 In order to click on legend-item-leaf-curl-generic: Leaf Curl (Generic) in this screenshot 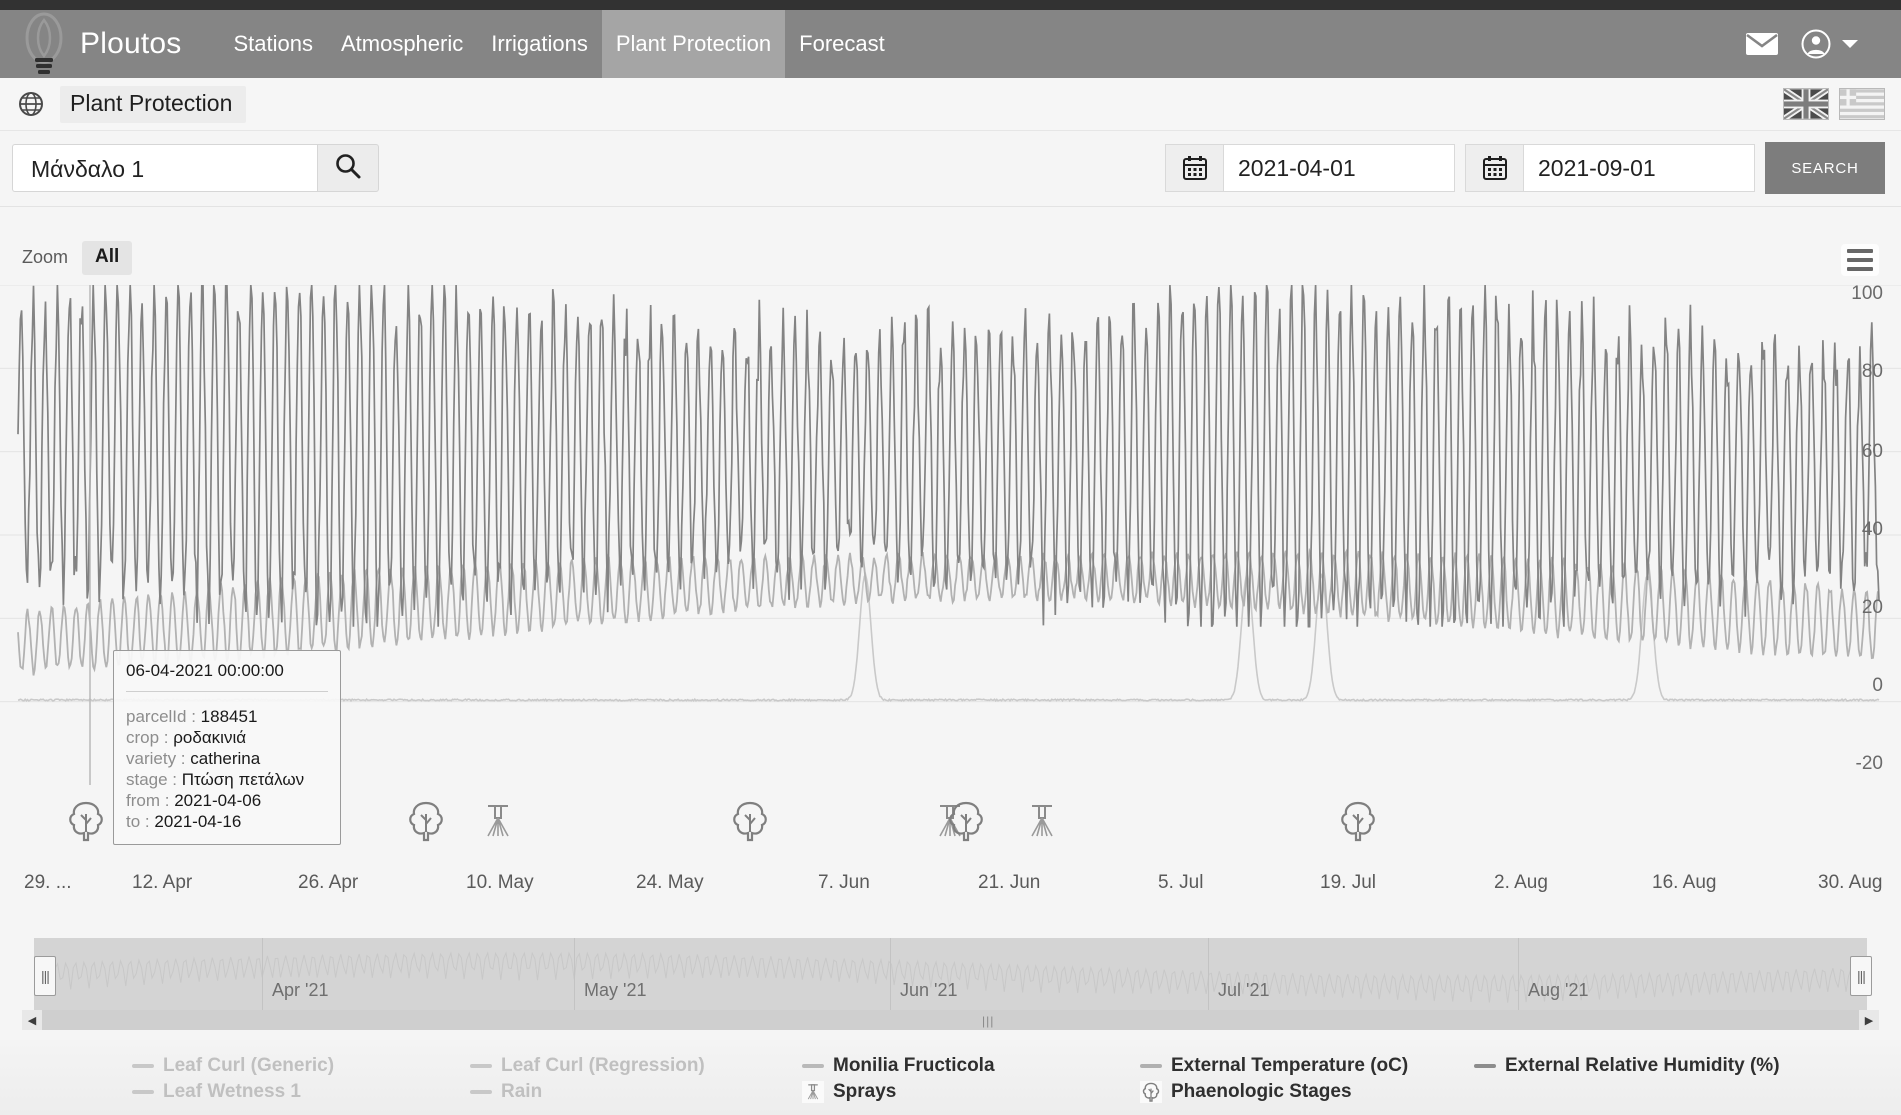, I will do `click(233, 1066)`.